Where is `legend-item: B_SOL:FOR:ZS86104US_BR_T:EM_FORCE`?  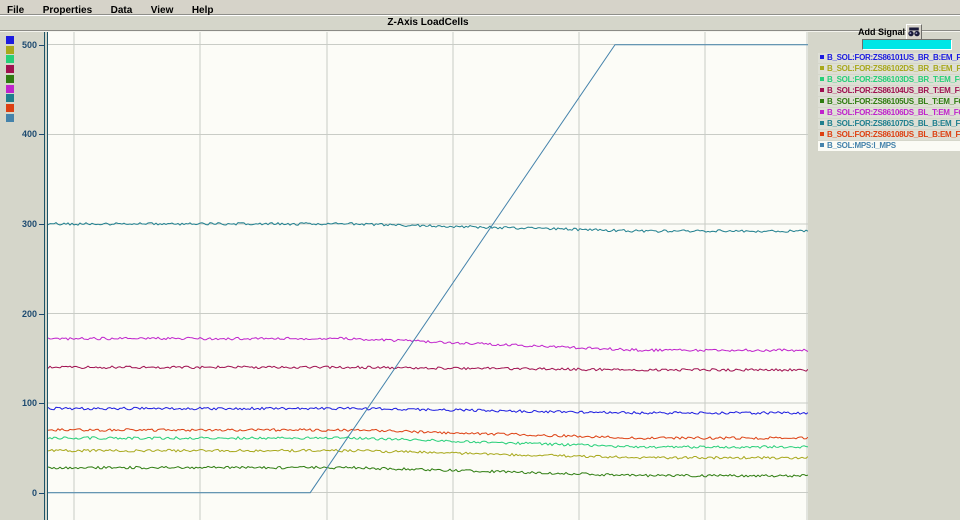
legend-item: B_SOL:FOR:ZS86104US_BR_T:EM_FORCE is located at coordinates (889, 91).